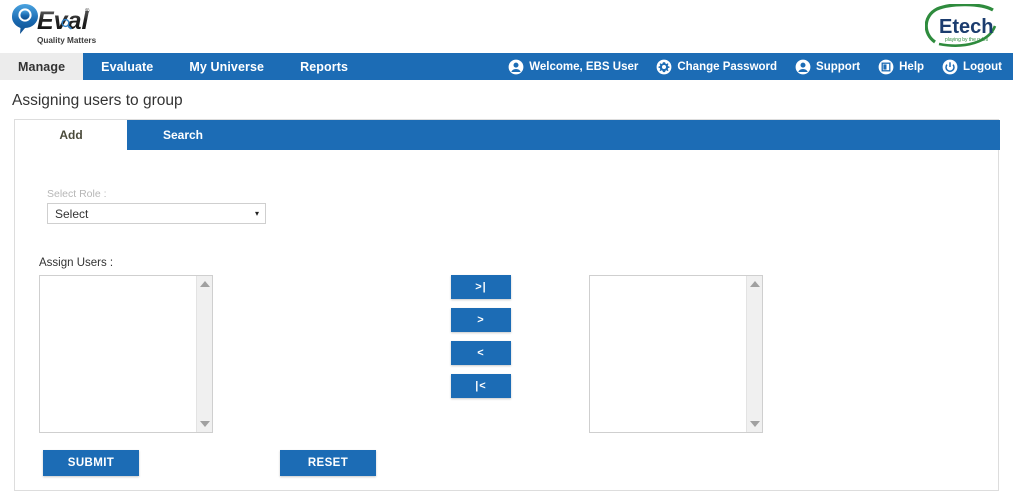  I want to click on svg-text: playing by the rules, so click(967, 40).